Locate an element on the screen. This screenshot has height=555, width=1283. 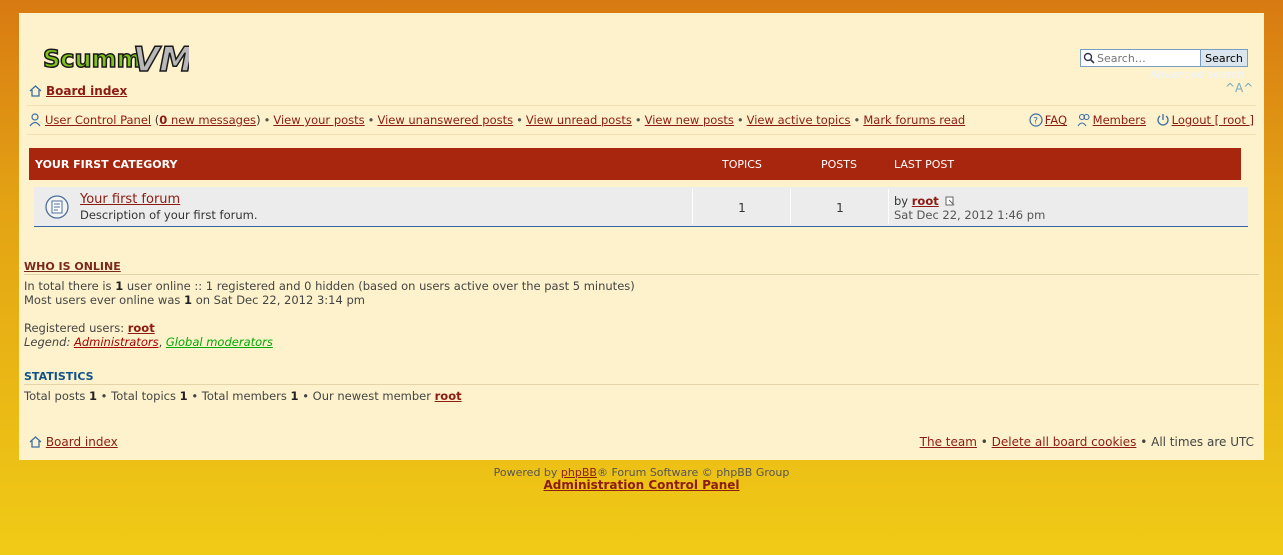
forum-topics-count: 1 is located at coordinates (742, 208).